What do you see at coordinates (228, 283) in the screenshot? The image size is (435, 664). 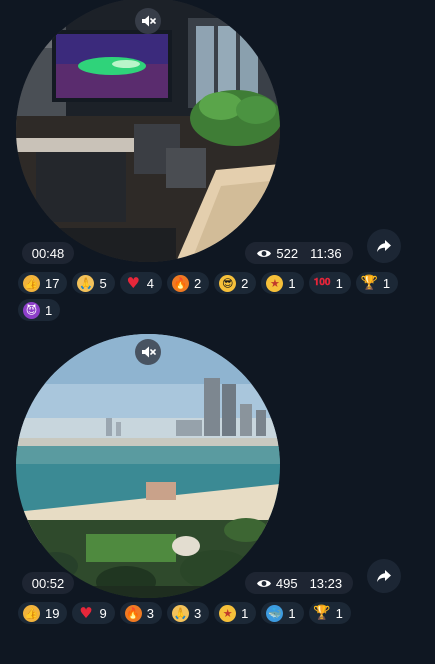 I see `sunglasses-face-icon: 😎` at bounding box center [228, 283].